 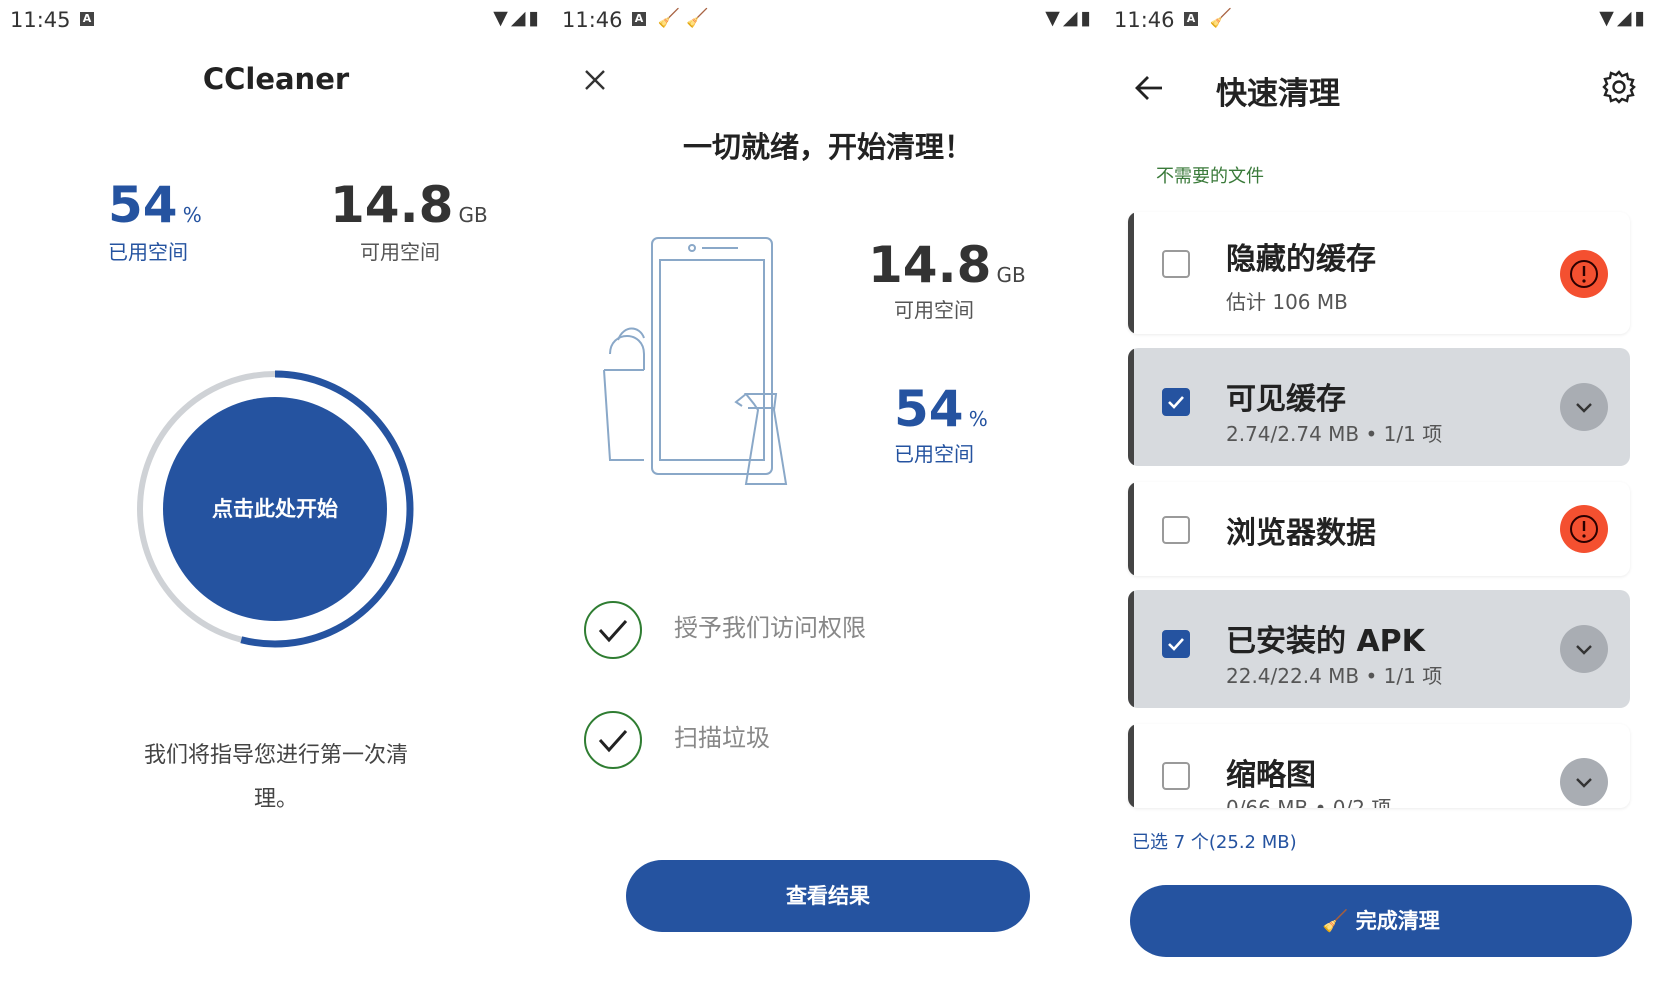 I want to click on status-bar: 11:45 A ▼◢▮, so click(x=276, y=20).